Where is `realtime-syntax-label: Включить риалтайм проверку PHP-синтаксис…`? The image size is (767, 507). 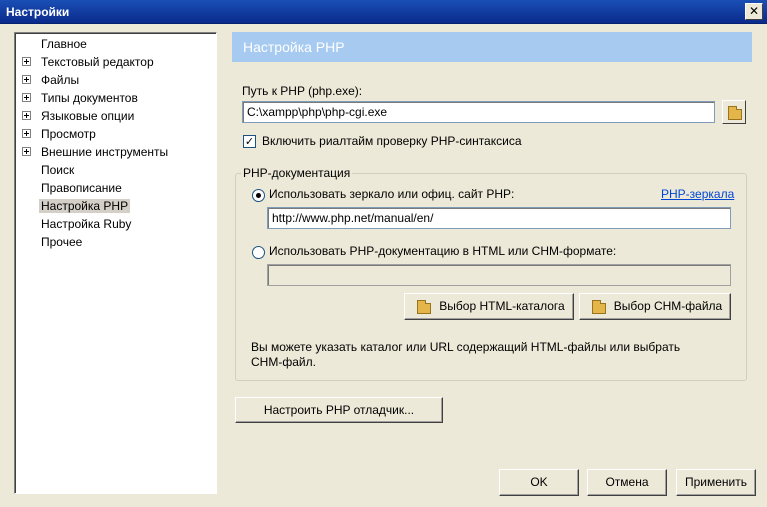
realtime-syntax-label: Включить риалтайм проверку PHP-синтаксис… is located at coordinates (392, 141).